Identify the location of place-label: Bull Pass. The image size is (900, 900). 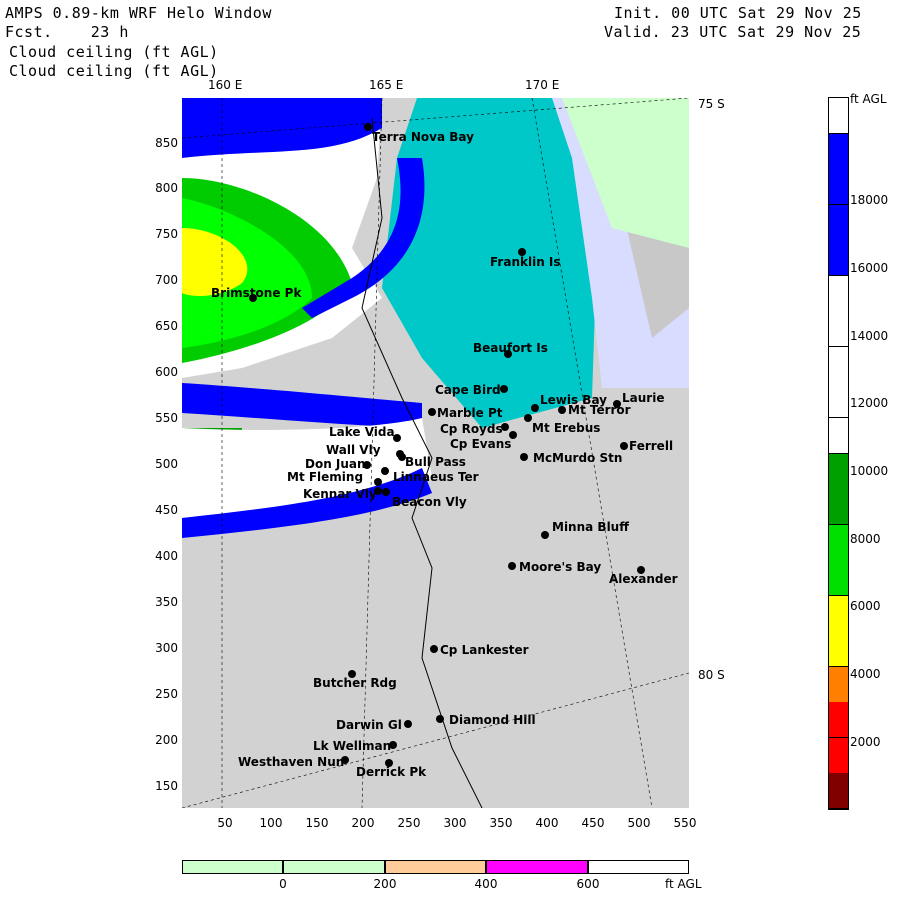
(435, 462).